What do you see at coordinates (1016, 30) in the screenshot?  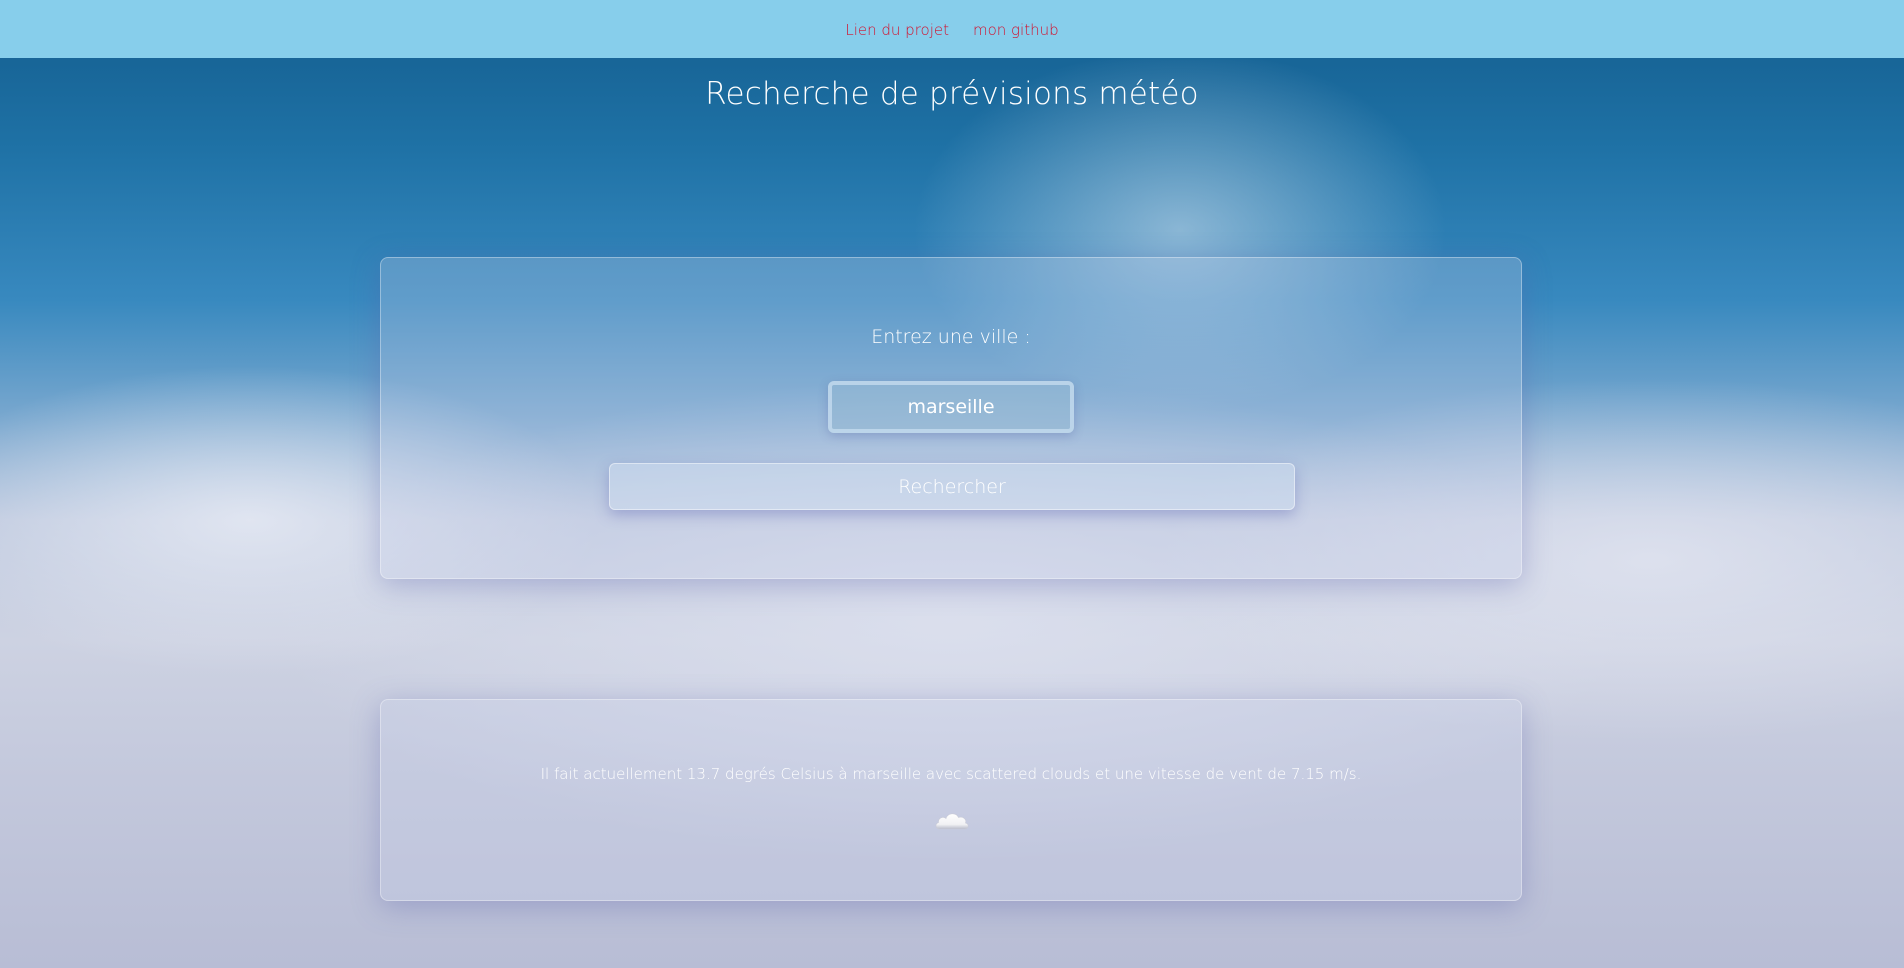 I see `nav-link-github: mon github` at bounding box center [1016, 30].